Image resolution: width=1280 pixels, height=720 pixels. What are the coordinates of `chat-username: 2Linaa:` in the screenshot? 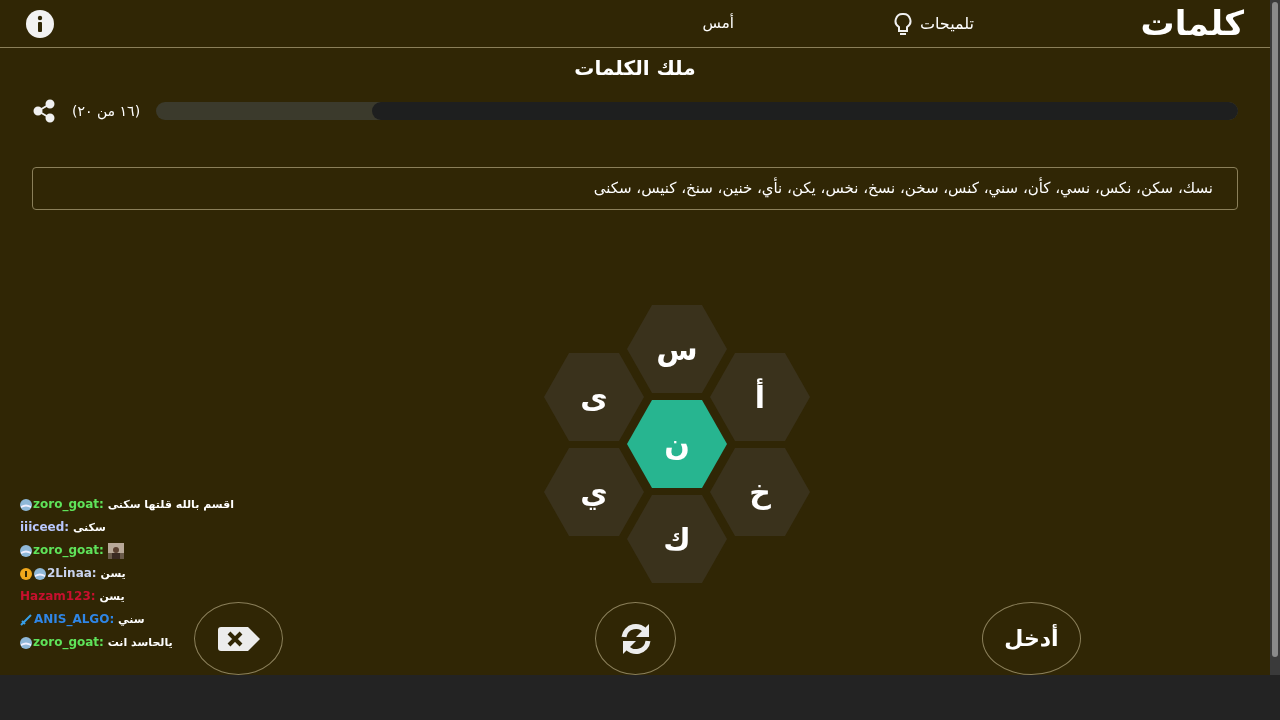 It's located at (72, 573).